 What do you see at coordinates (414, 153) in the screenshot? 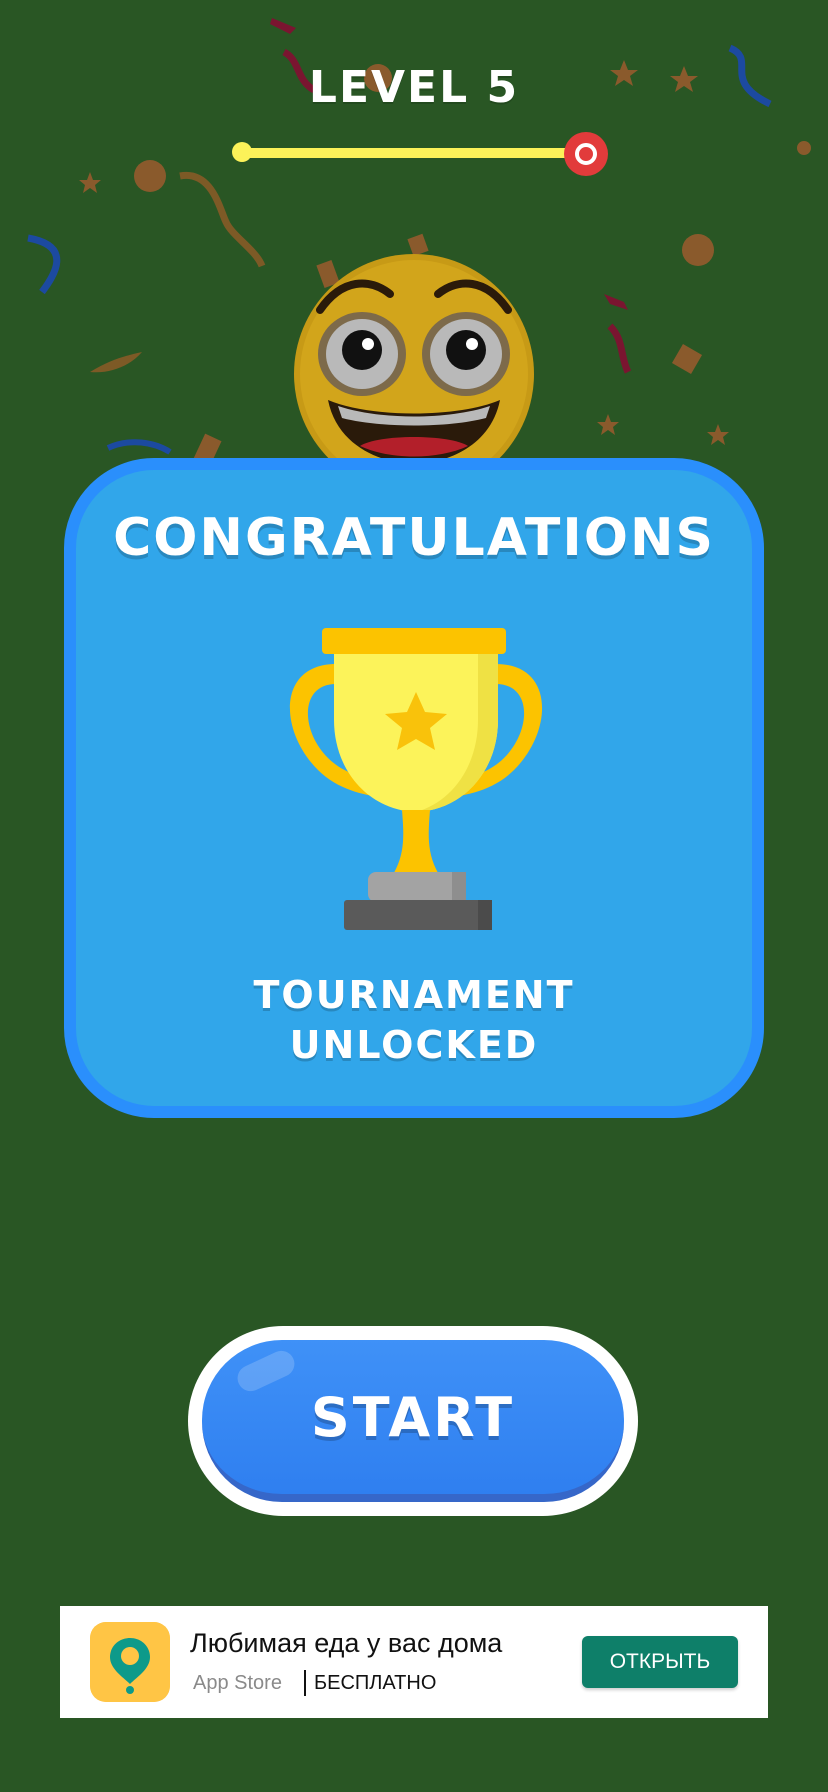
I see `level-progress-bar` at bounding box center [414, 153].